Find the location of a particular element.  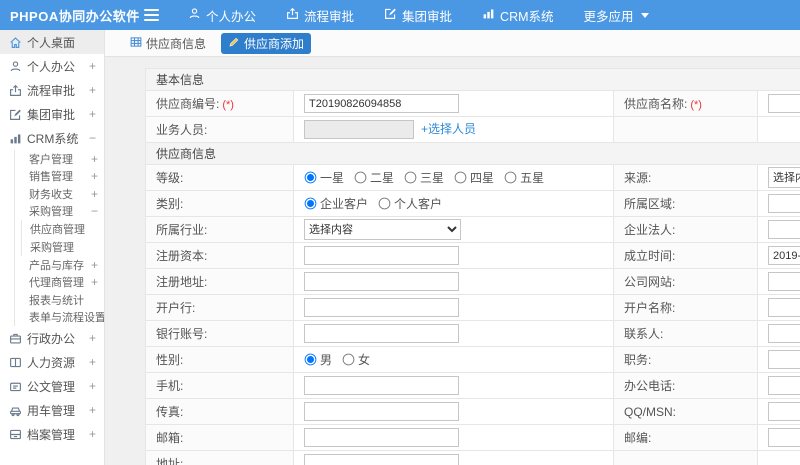

sidebar-item-purchasing: 采购管理 is located at coordinates (63, 247).